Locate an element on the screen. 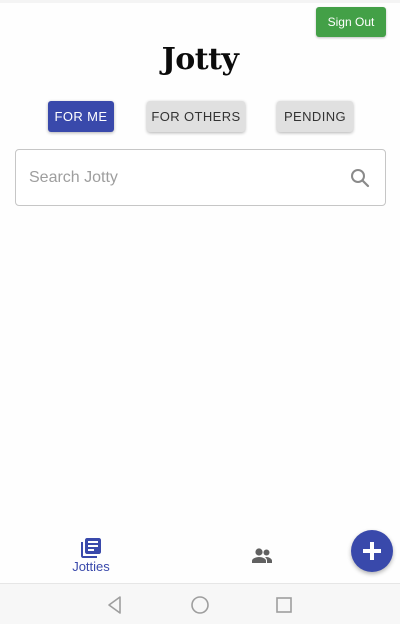 The width and height of the screenshot is (400, 624). people-icon is located at coordinates (262, 555).